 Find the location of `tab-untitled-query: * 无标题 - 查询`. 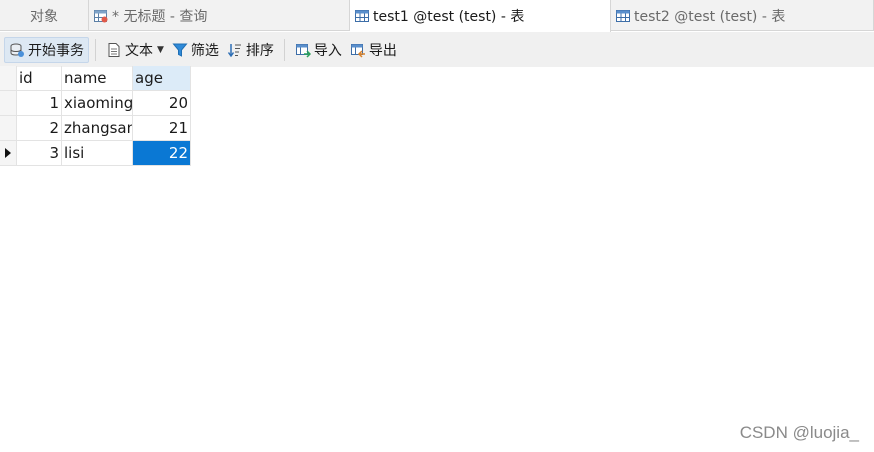

tab-untitled-query: * 无标题 - 查询 is located at coordinates (219, 15).